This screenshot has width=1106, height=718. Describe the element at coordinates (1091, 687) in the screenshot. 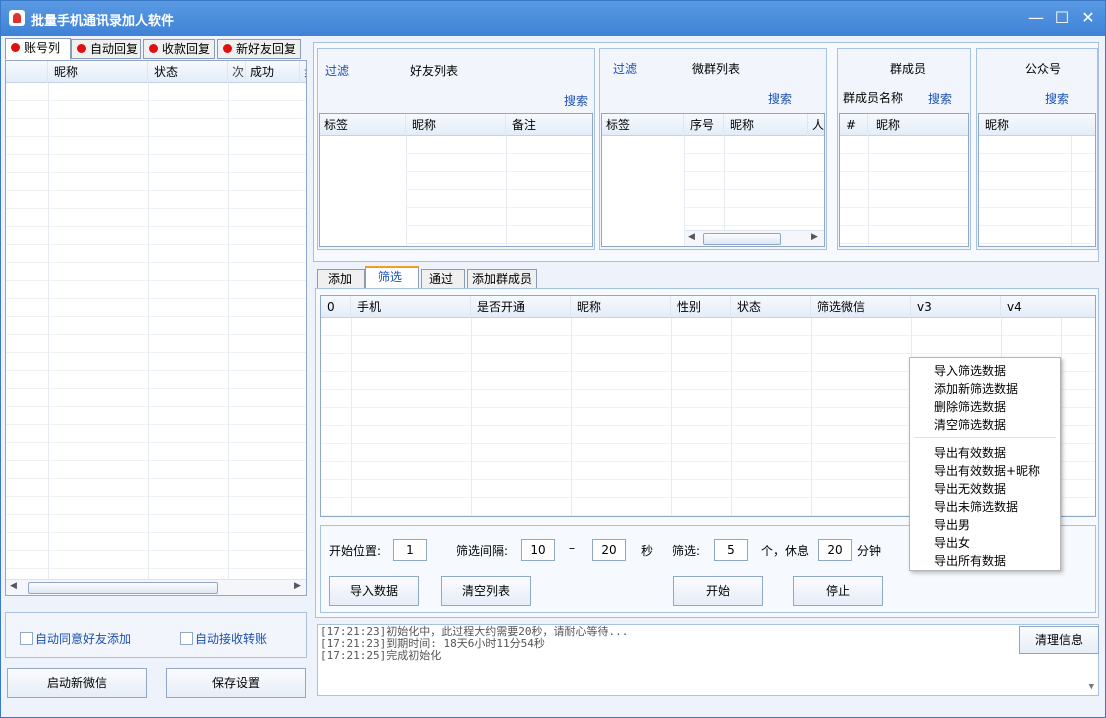

I see `scroll-down-icon: ▼` at that location.